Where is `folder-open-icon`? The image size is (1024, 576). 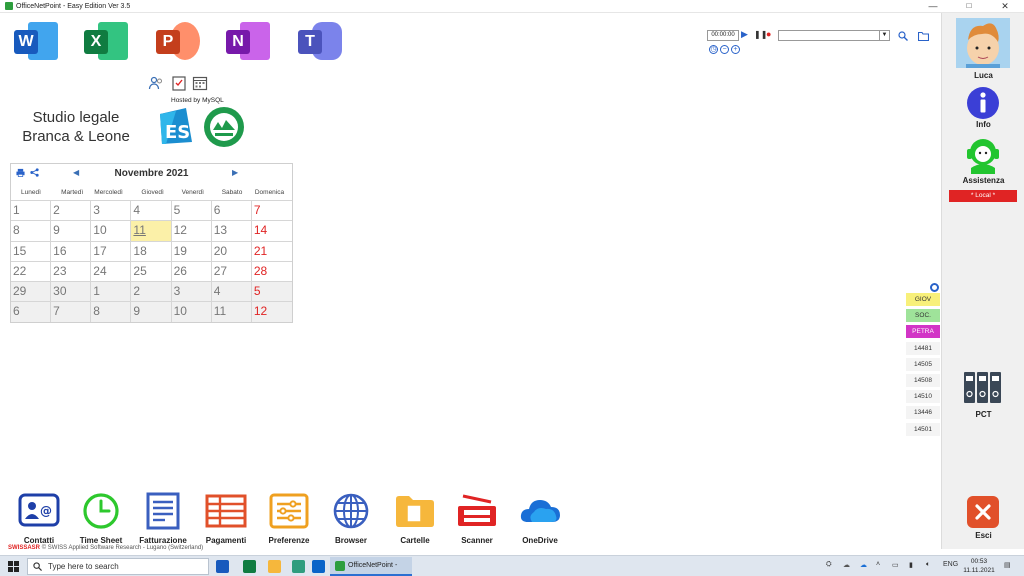
folder-open-icon is located at coordinates (923, 36).